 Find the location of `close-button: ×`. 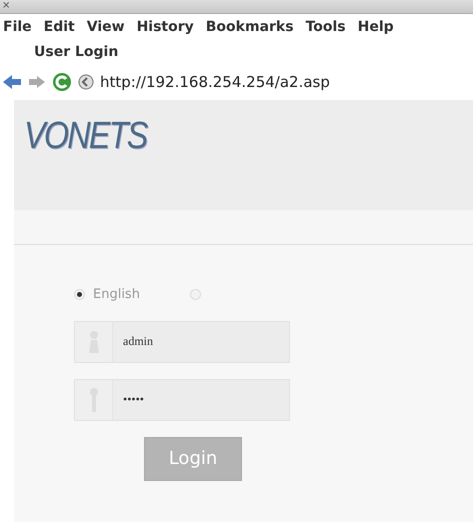

close-button: × is located at coordinates (6, 5).